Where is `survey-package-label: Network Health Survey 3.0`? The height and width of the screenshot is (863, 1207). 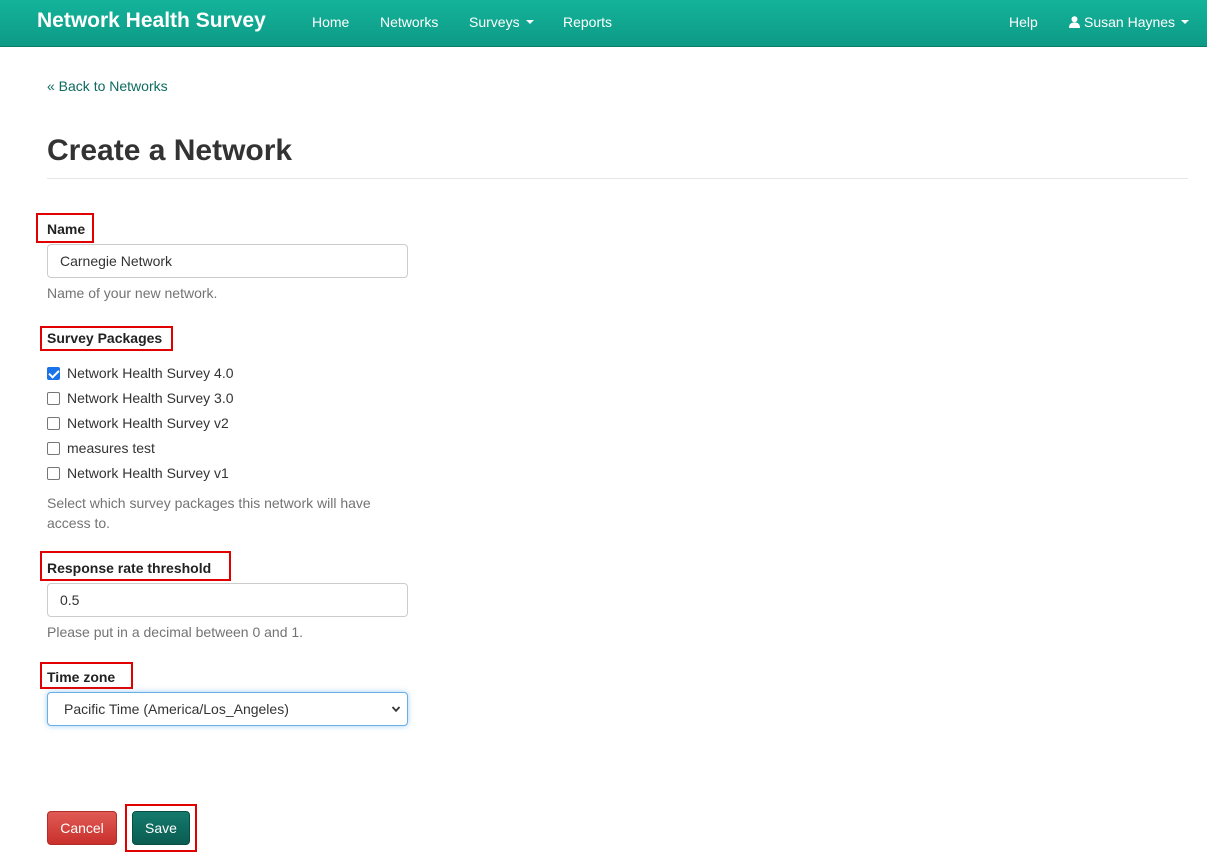
survey-package-label: Network Health Survey 3.0 is located at coordinates (150, 398).